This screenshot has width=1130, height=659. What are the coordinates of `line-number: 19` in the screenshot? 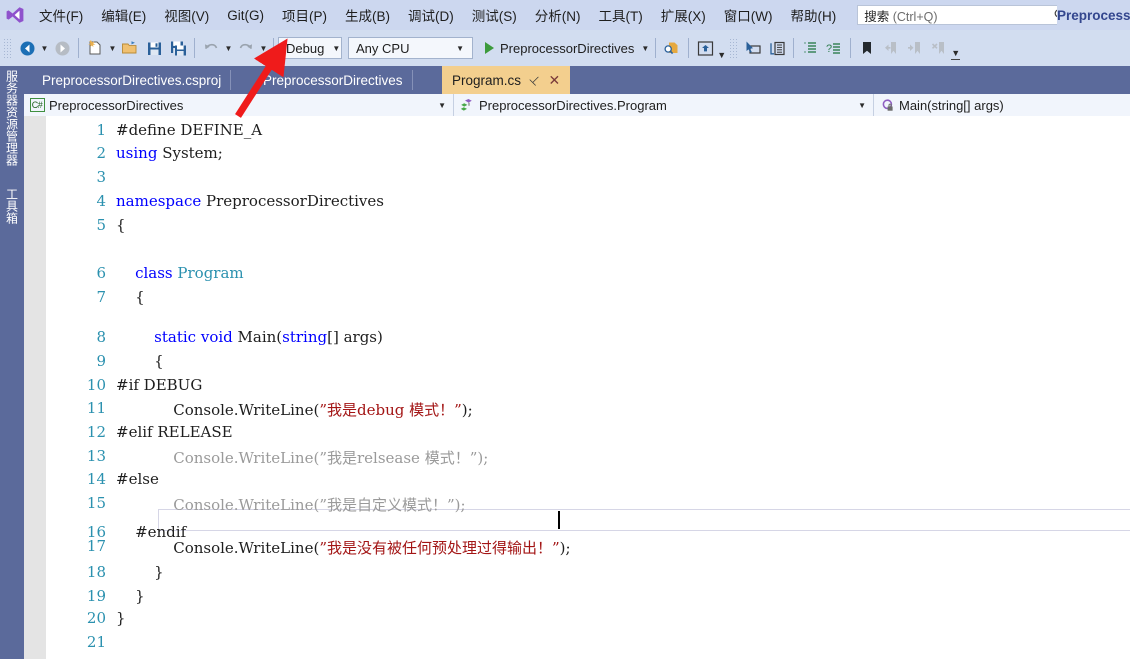 It's located at (96, 596).